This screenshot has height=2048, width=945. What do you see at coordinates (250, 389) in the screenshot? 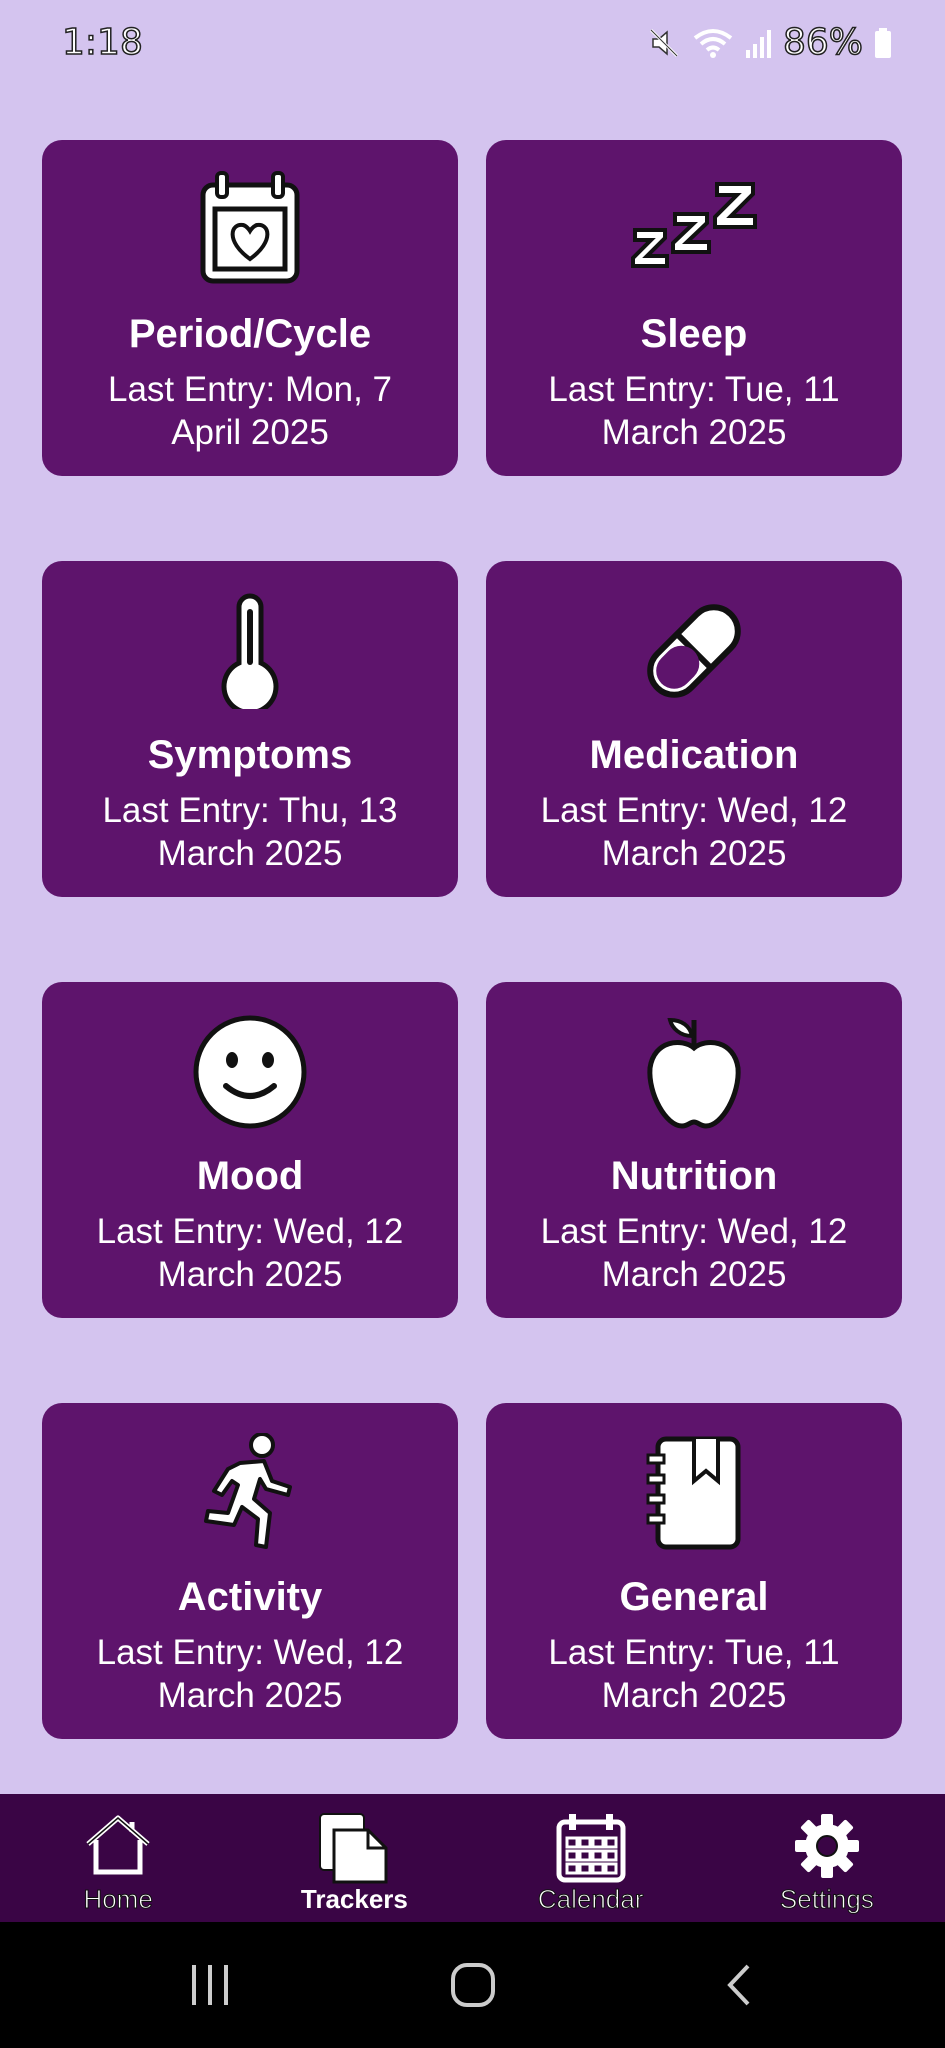
I see `last-entry-line1: Last Entry: Mon, 7` at bounding box center [250, 389].